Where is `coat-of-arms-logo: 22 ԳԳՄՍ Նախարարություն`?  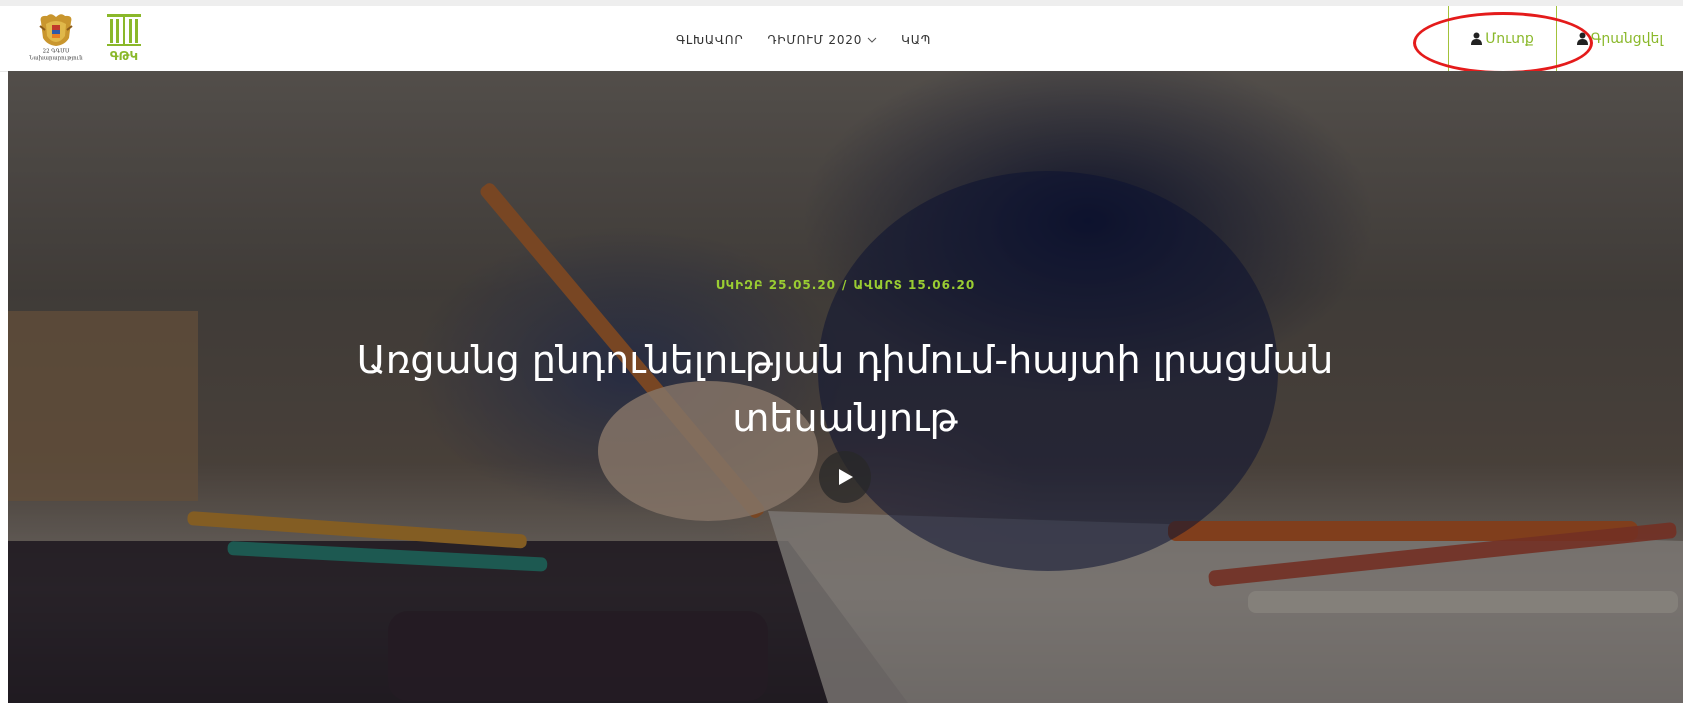 coat-of-arms-logo: 22 ԳԳՄՍ Նախարարություն is located at coordinates (56, 40).